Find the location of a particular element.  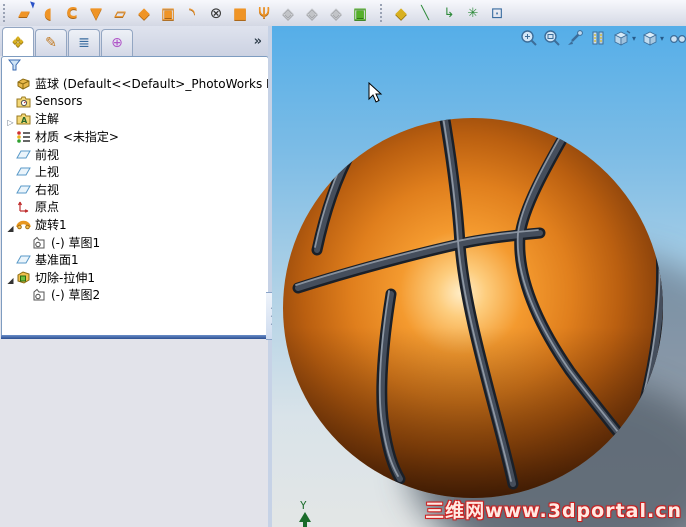

tree-item-label: 注解 is located at coordinates (47, 119).